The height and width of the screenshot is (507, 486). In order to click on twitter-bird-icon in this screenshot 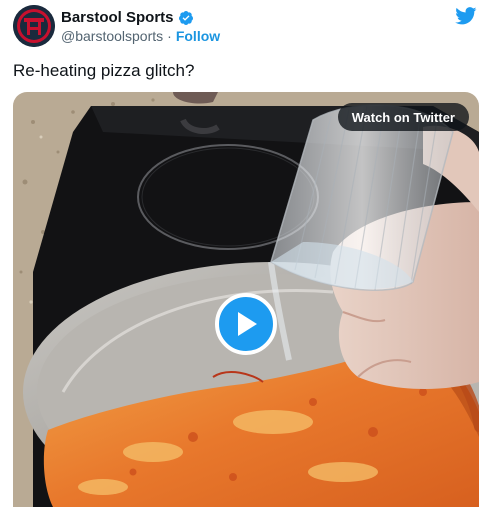, I will do `click(466, 16)`.